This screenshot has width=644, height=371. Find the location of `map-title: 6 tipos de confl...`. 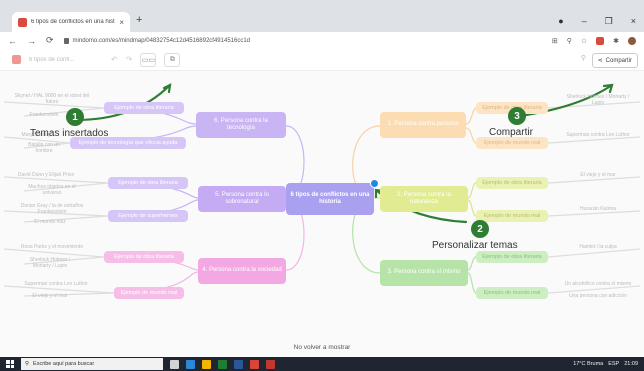

map-title: 6 tipos de confl... is located at coordinates (66, 60).